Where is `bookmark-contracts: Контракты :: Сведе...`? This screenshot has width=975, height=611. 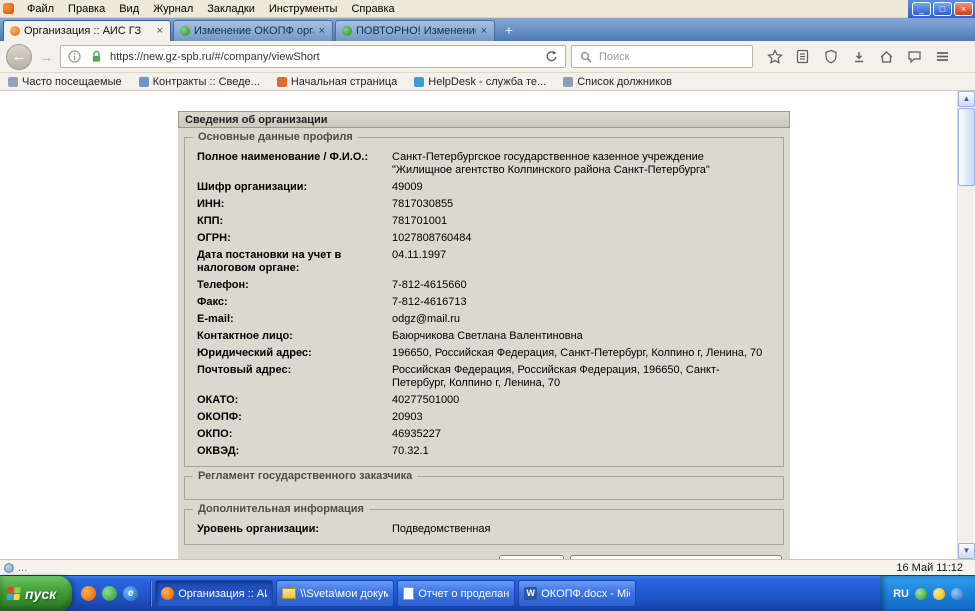 bookmark-contracts: Контракты :: Сведе... is located at coordinates (199, 82).